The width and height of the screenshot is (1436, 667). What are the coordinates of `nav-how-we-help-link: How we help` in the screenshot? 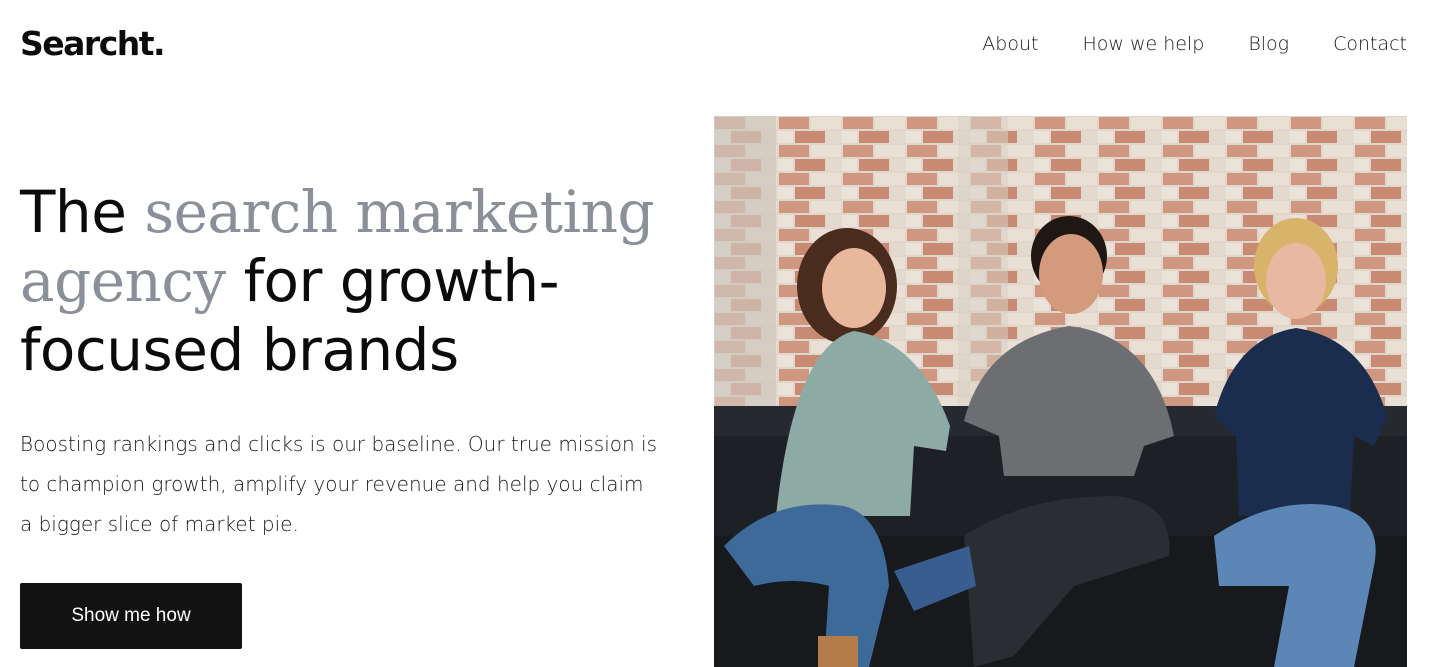 It's located at (1143, 44).